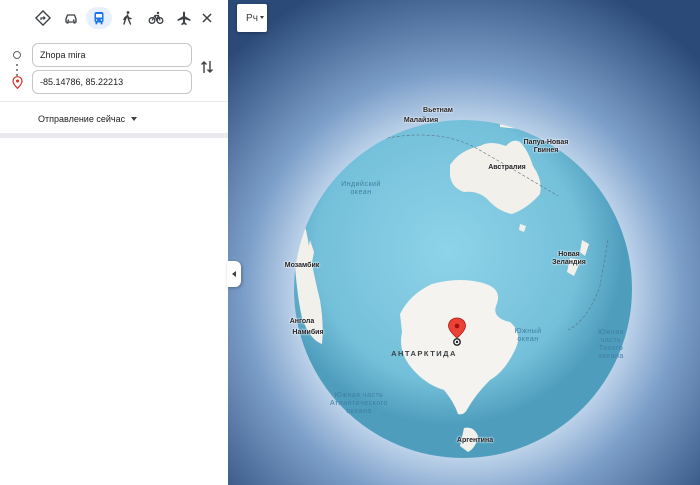 The image size is (700, 485). I want to click on collapse-panel-button, so click(234, 274).